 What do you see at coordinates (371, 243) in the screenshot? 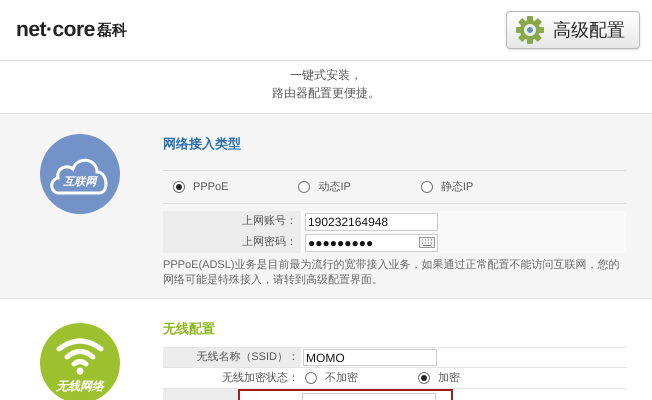
I see `password-field: ●●●●●●●●●` at bounding box center [371, 243].